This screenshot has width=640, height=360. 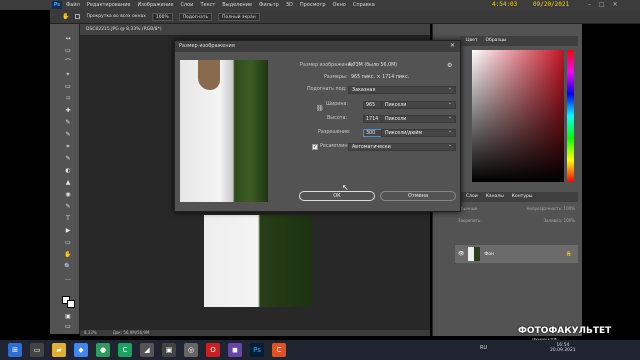 I want to click on menu-image: Изображение, so click(x=155, y=5).